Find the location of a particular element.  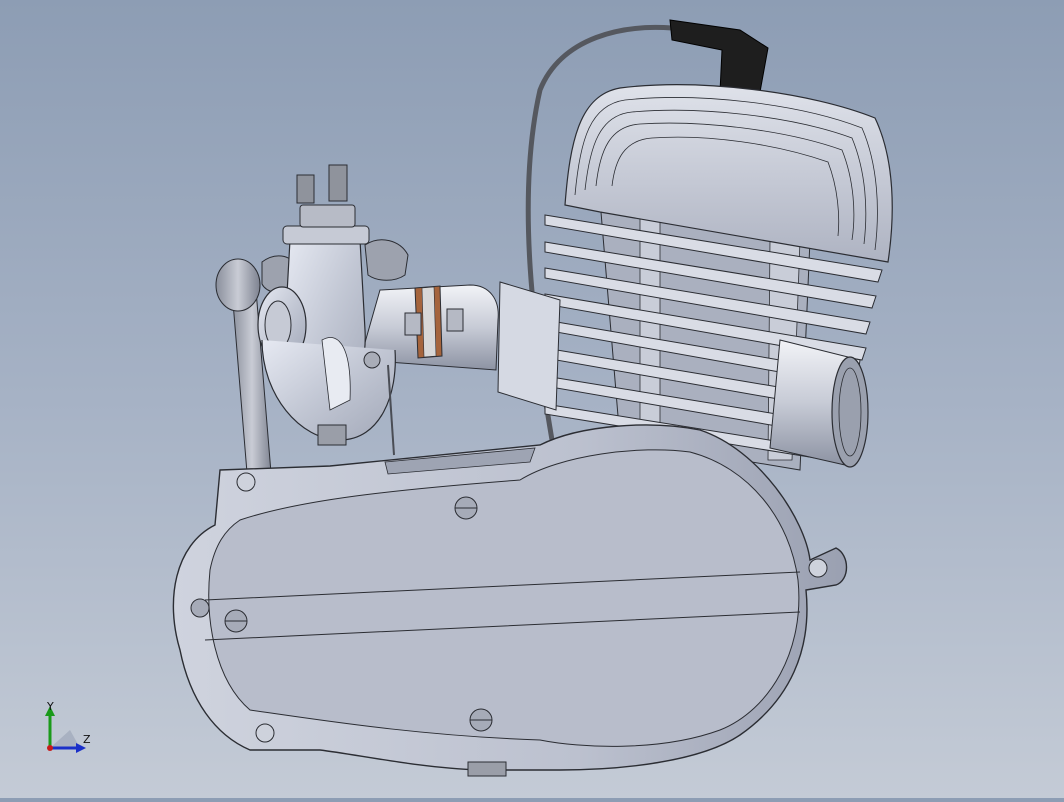

z-axis-label: Z is located at coordinates (87, 739).